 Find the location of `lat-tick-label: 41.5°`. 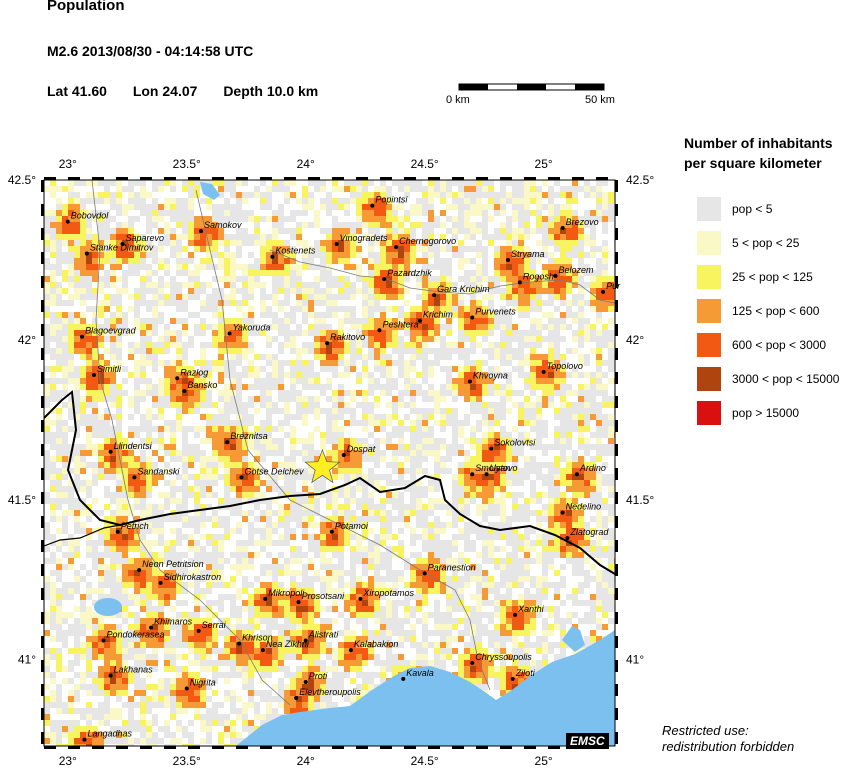

lat-tick-label: 41.5° is located at coordinates (640, 500).